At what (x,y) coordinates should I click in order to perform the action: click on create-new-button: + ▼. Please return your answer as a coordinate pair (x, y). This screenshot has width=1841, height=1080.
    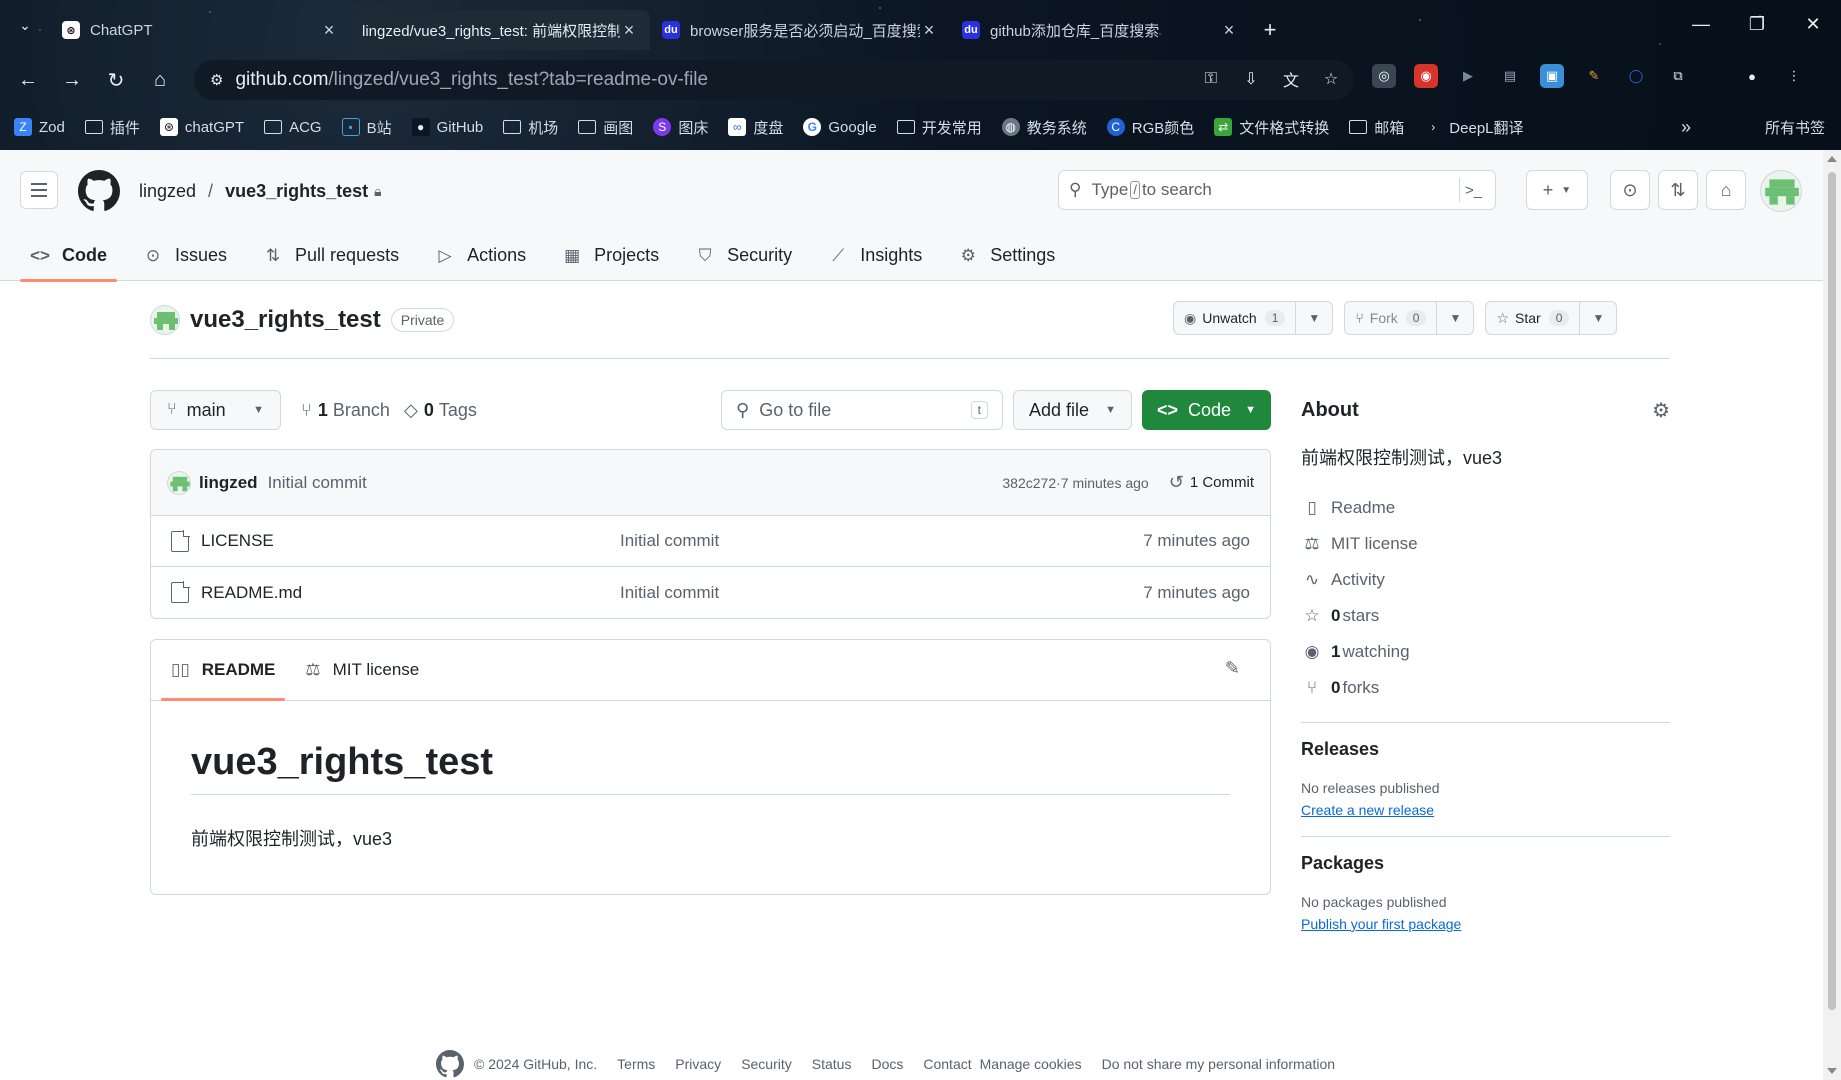
    Looking at the image, I should click on (1557, 190).